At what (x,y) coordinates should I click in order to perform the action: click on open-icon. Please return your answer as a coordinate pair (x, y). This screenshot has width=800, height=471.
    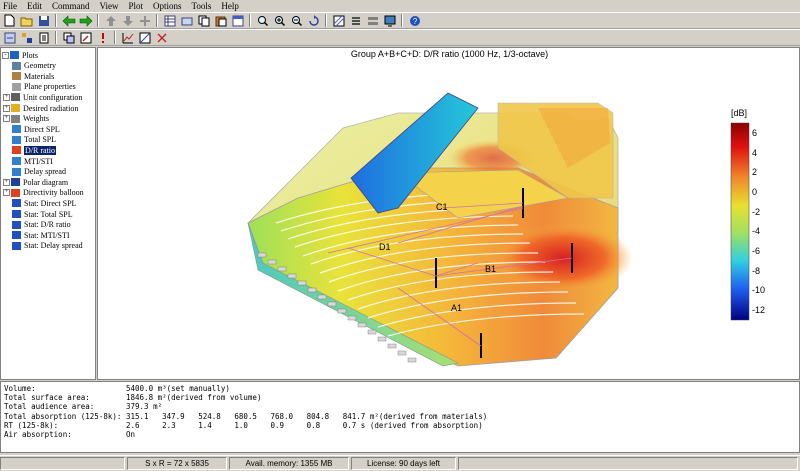
    Looking at the image, I should click on (26, 20).